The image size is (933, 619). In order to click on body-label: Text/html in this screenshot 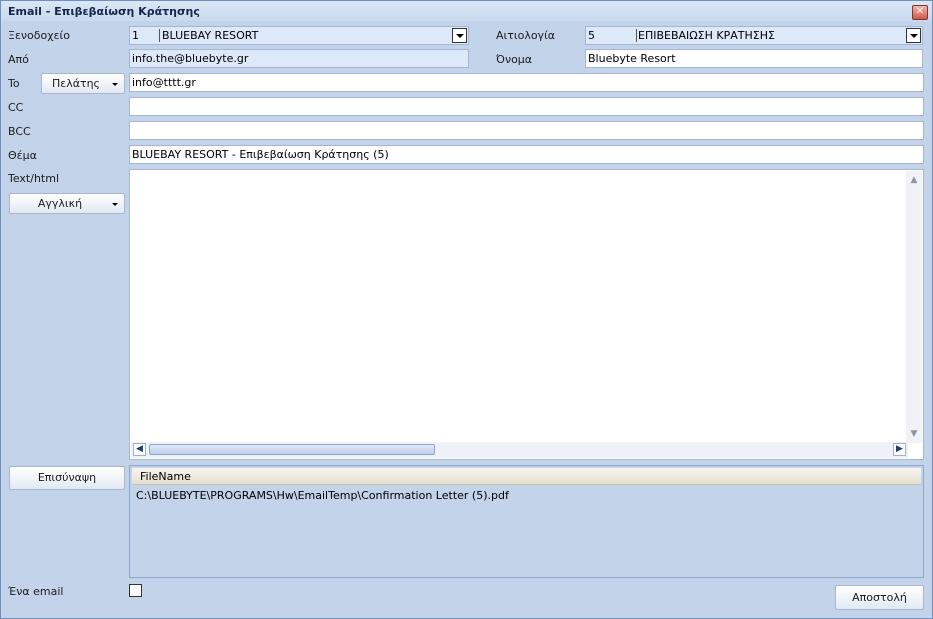, I will do `click(34, 178)`.